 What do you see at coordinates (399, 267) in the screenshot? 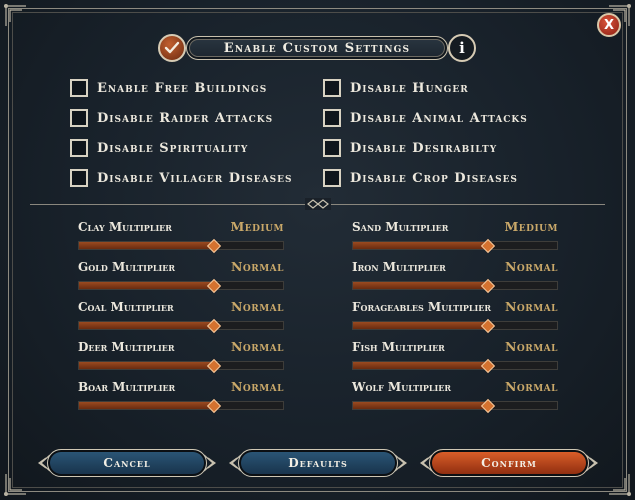
I see `slider-label: Iron Multiplier` at bounding box center [399, 267].